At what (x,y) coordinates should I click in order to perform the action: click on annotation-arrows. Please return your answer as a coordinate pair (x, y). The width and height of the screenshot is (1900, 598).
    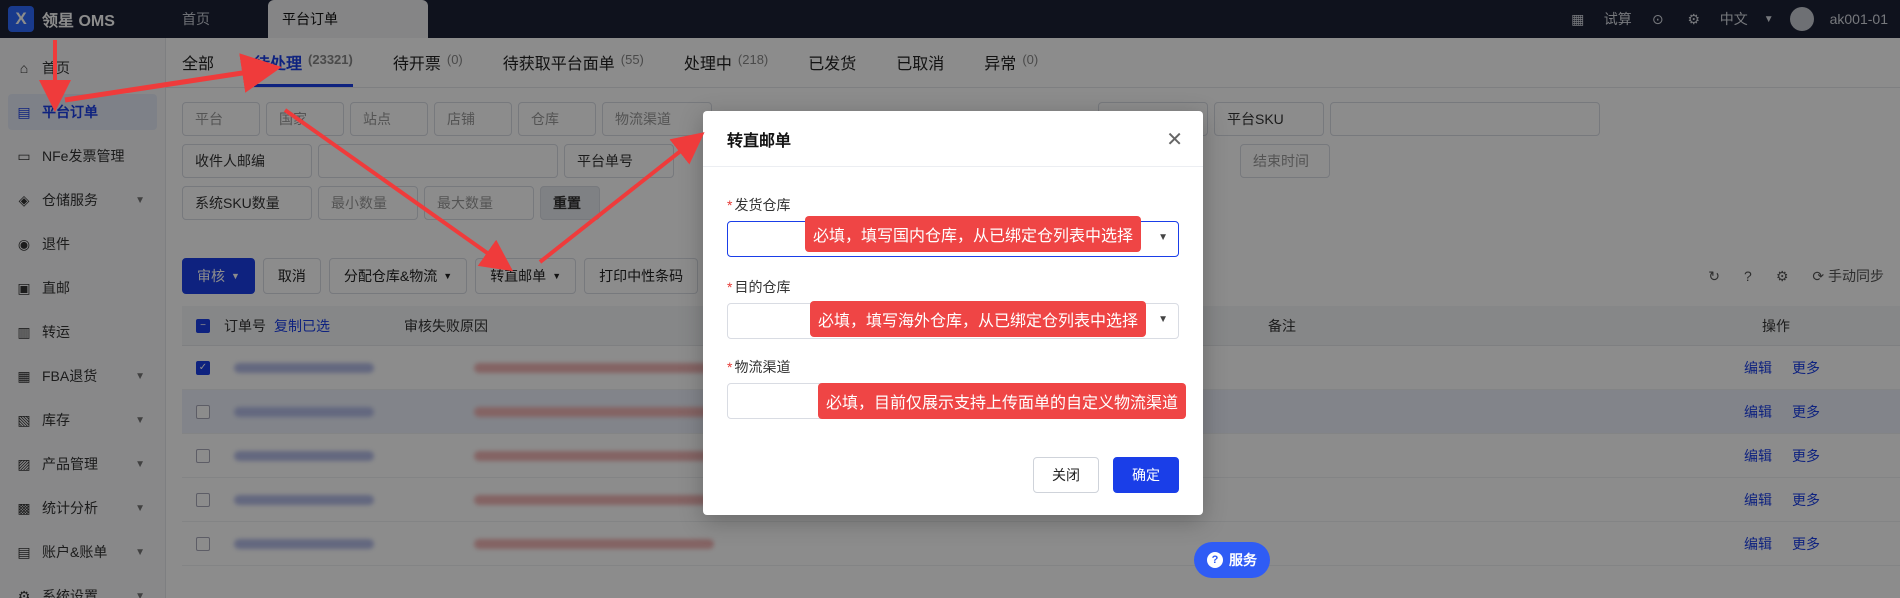
    Looking at the image, I should click on (372, 156).